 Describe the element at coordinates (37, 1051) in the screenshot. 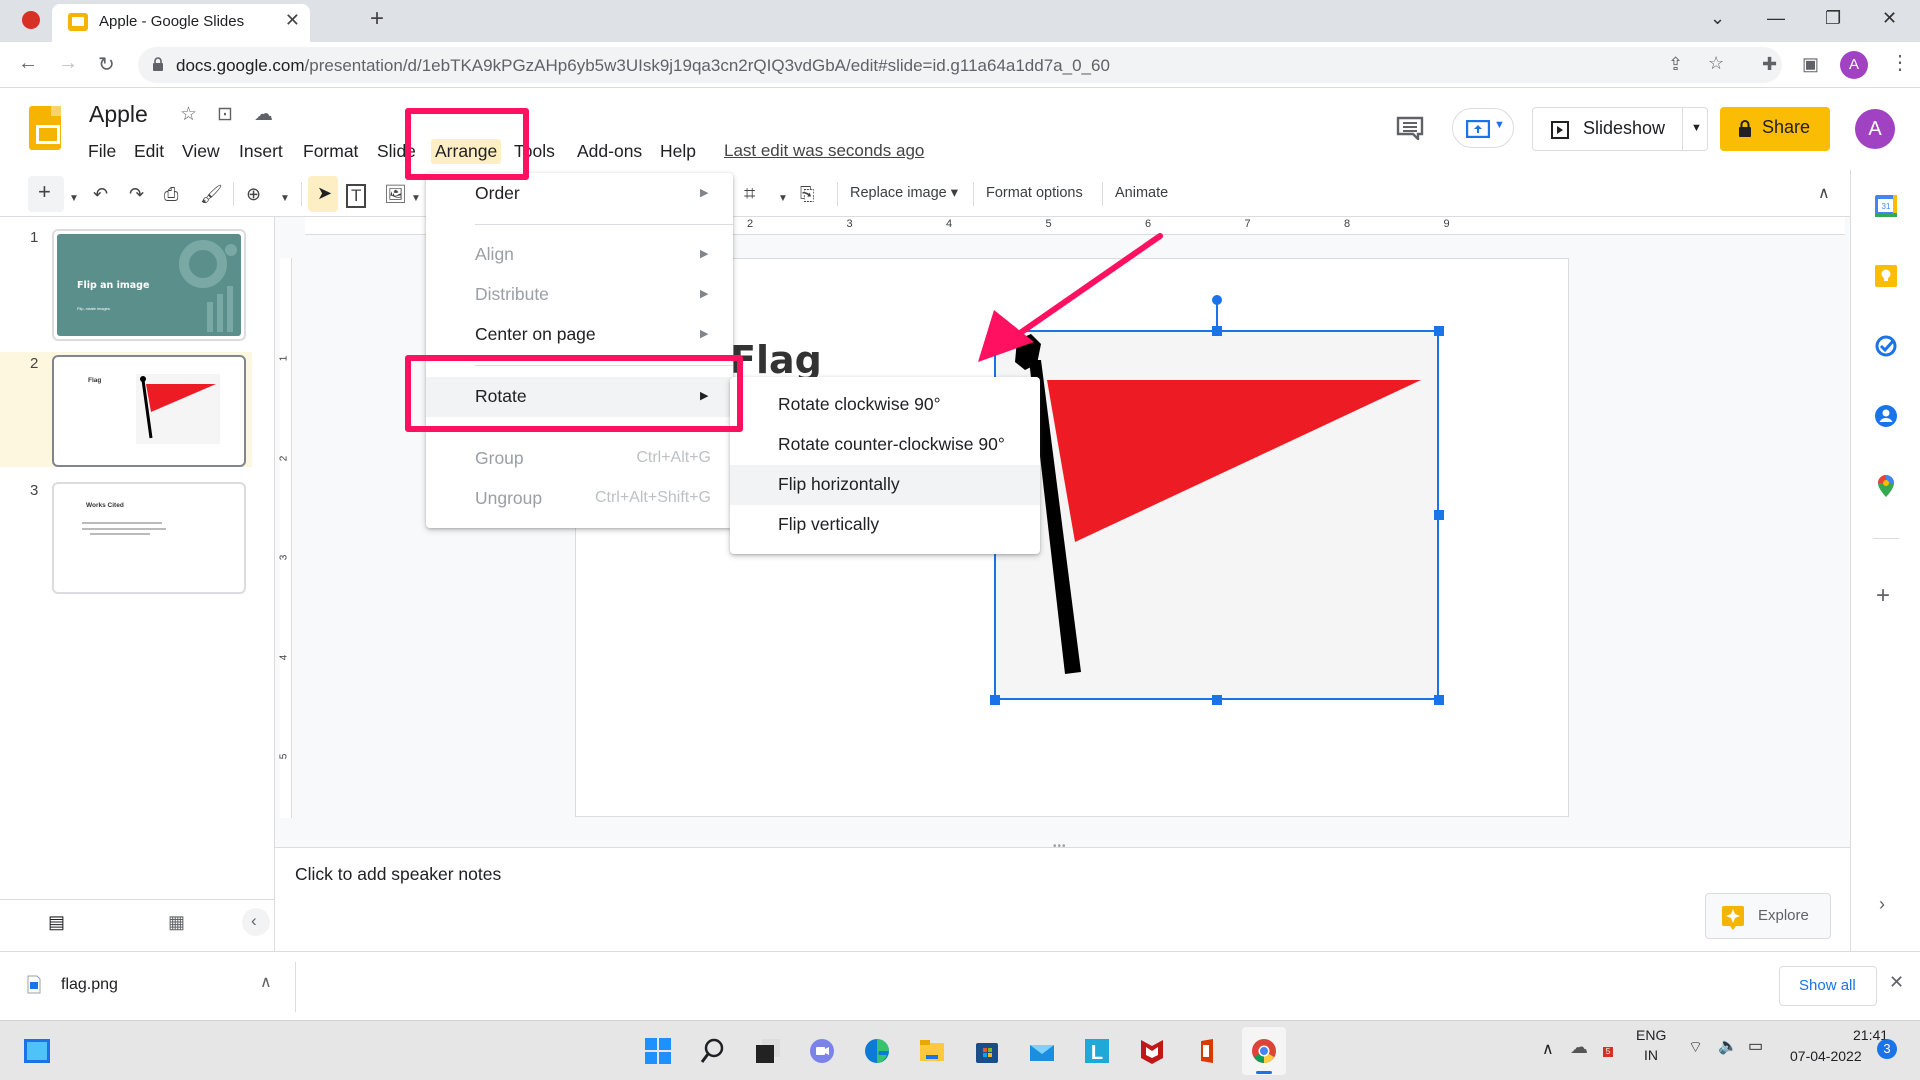

I see `widgets-icon` at that location.